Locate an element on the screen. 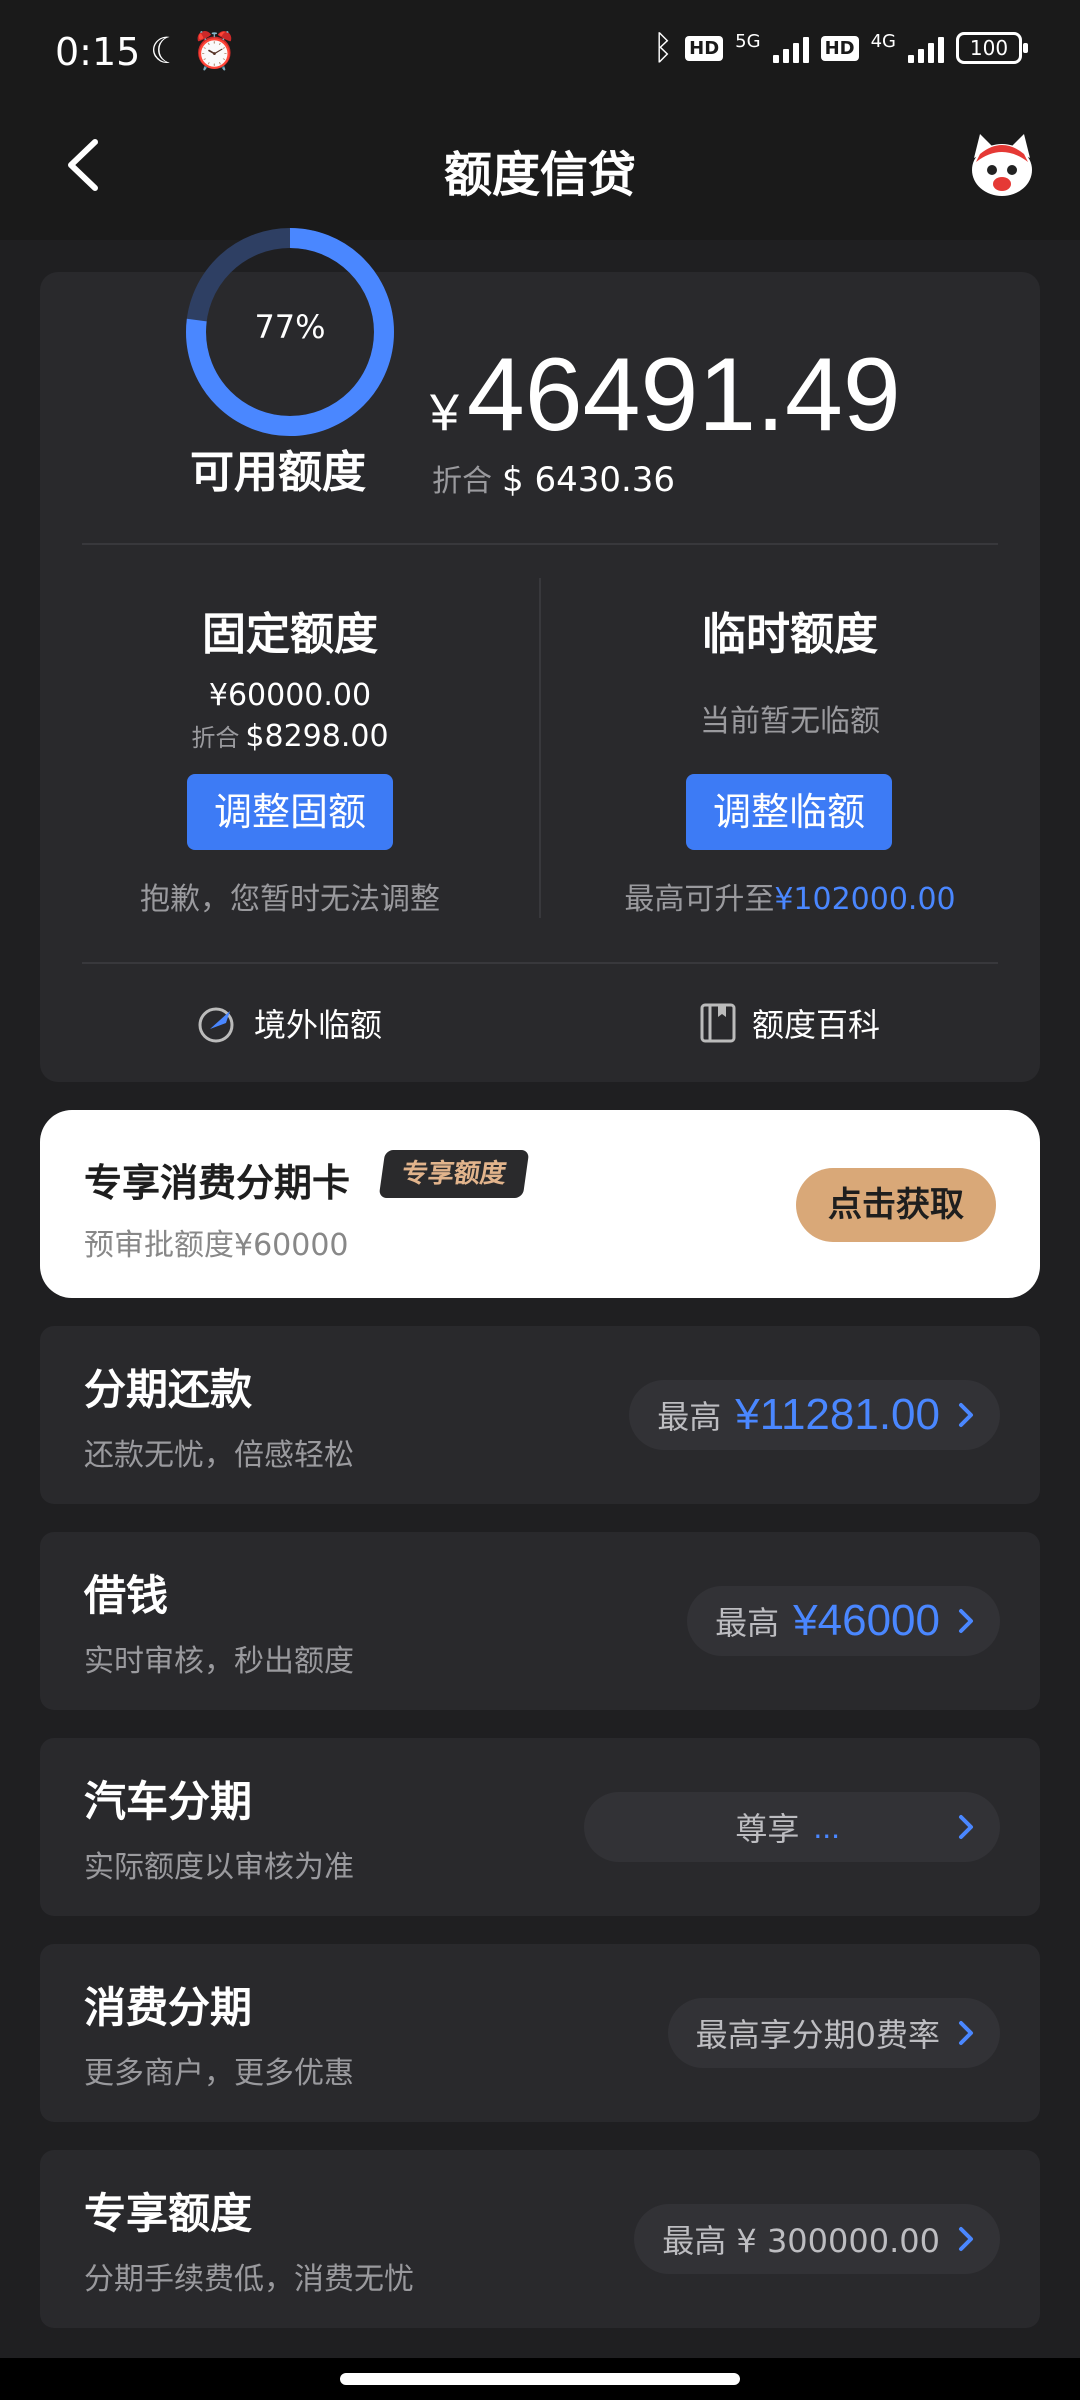 This screenshot has width=1080, height=2400. mascot-avatar is located at coordinates (1002, 166).